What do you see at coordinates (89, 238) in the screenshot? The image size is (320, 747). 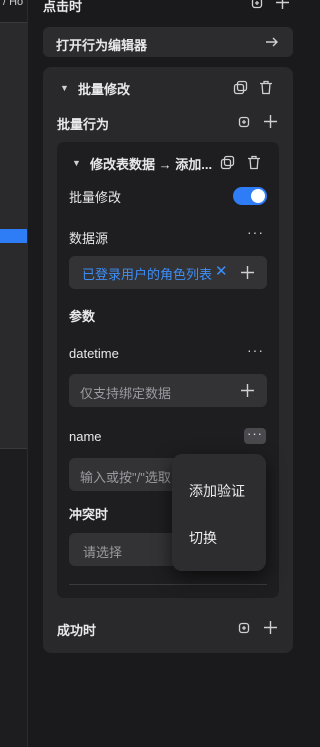 I see `datasource-label: 数据源` at bounding box center [89, 238].